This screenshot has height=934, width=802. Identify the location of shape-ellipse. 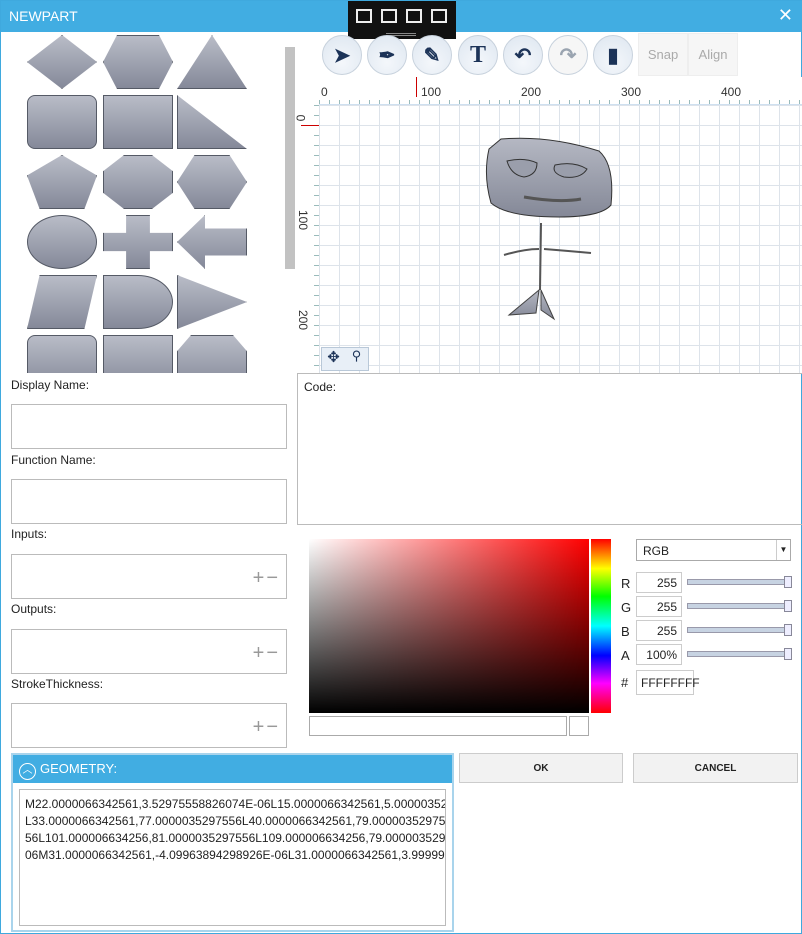
(62, 242).